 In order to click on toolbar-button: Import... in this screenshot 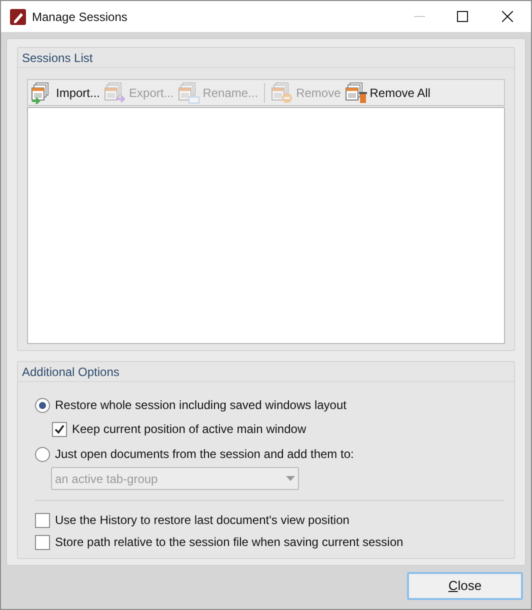, I will do `click(65, 93)`.